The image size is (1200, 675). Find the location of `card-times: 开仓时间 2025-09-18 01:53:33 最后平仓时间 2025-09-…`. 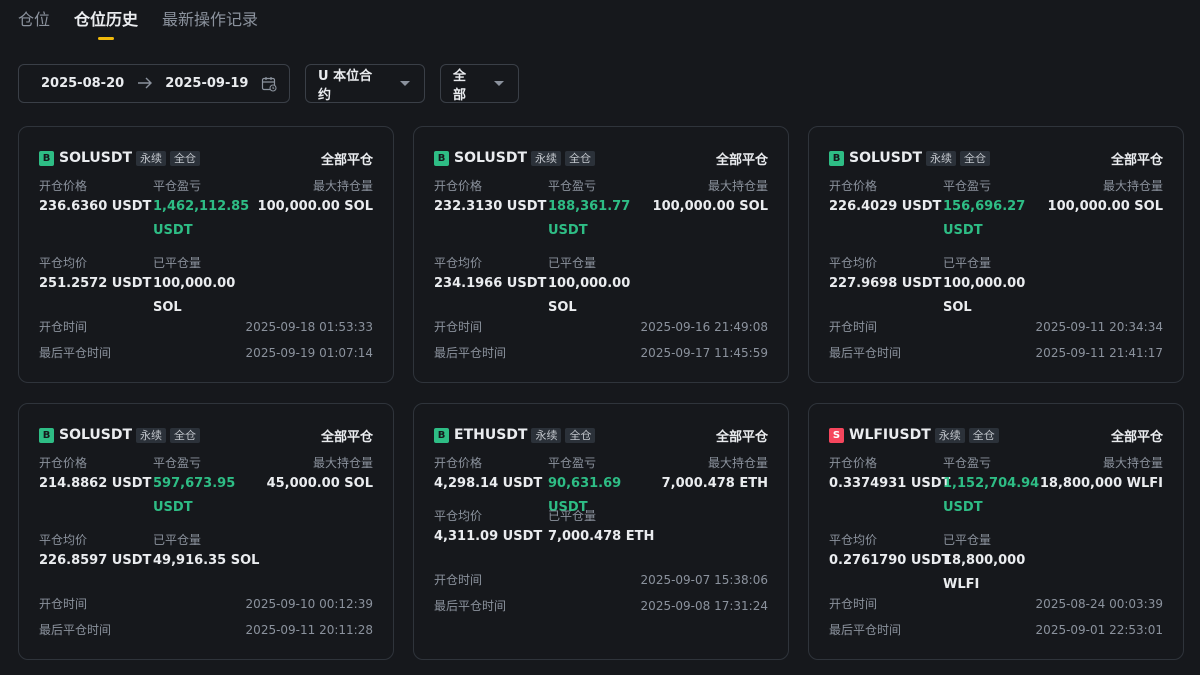

card-times: 开仓时间 2025-09-18 01:53:33 最后平仓时间 2025-09-… is located at coordinates (206, 340).